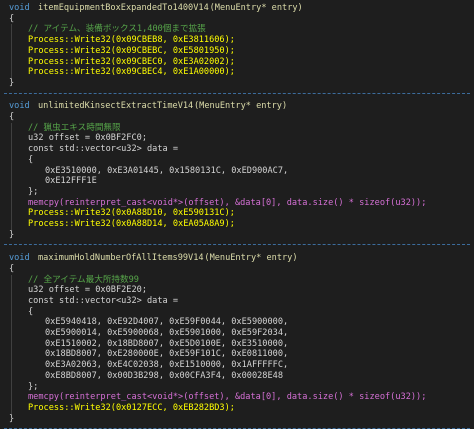 Image resolution: width=474 pixels, height=429 pixels. I want to click on code-line: u32 offset = 0x0BF2E20;, so click(237, 290).